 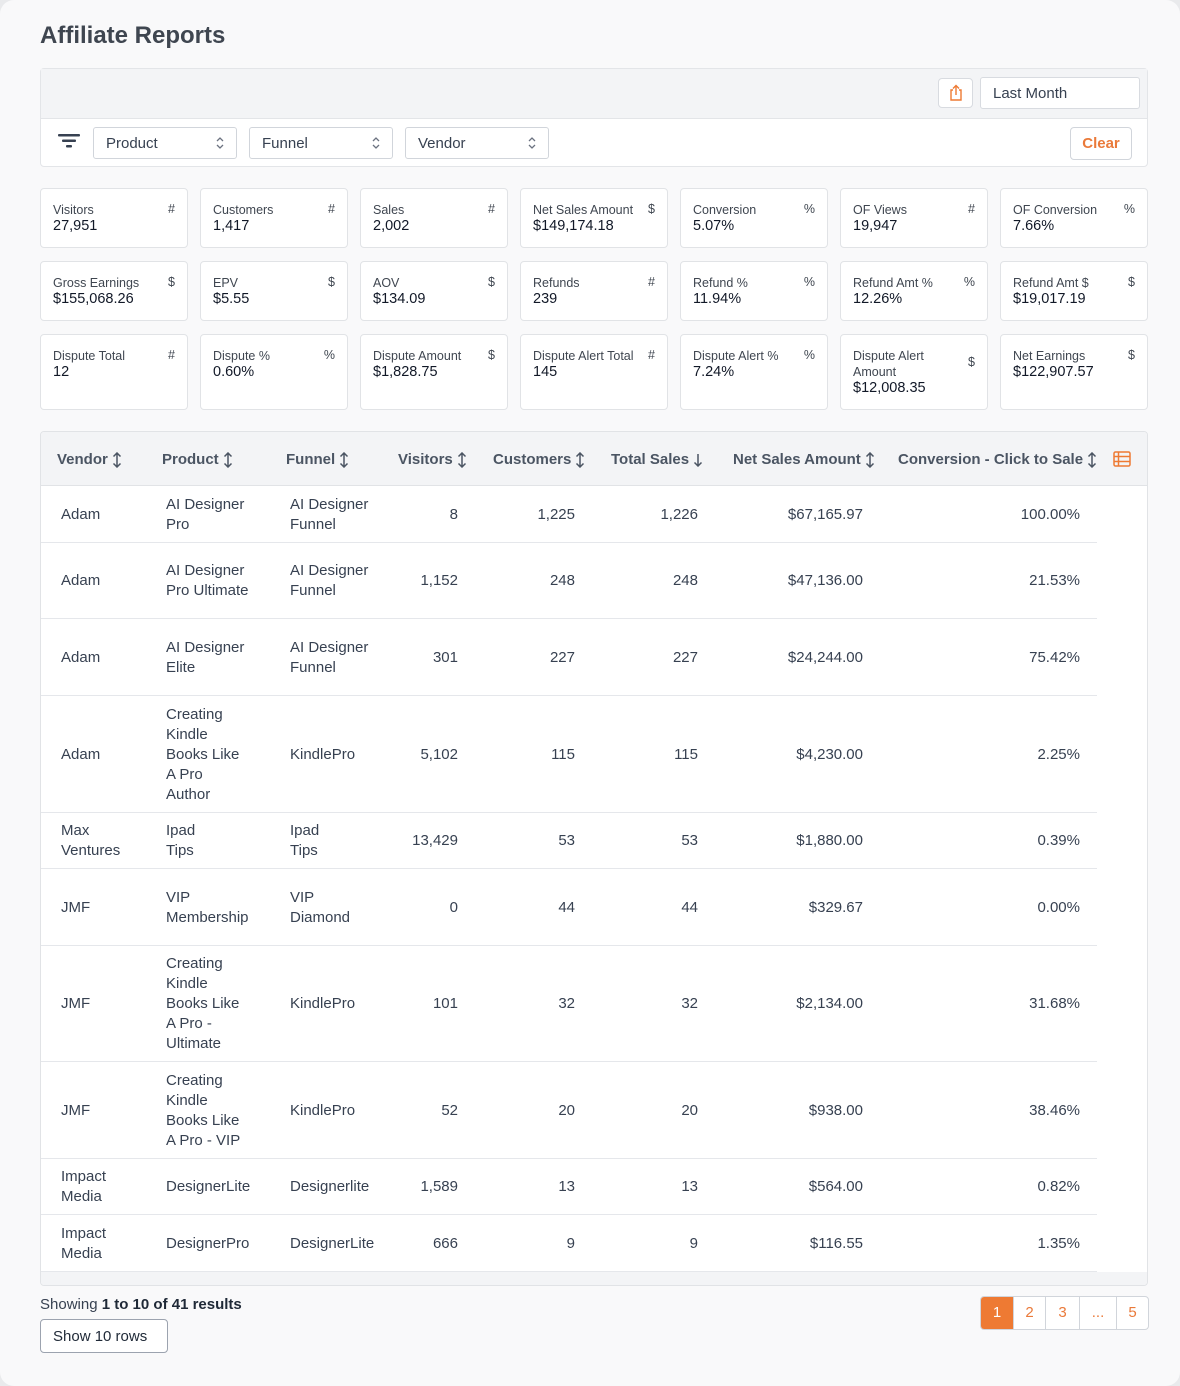 What do you see at coordinates (386, 283) in the screenshot?
I see `stat-label: AOV` at bounding box center [386, 283].